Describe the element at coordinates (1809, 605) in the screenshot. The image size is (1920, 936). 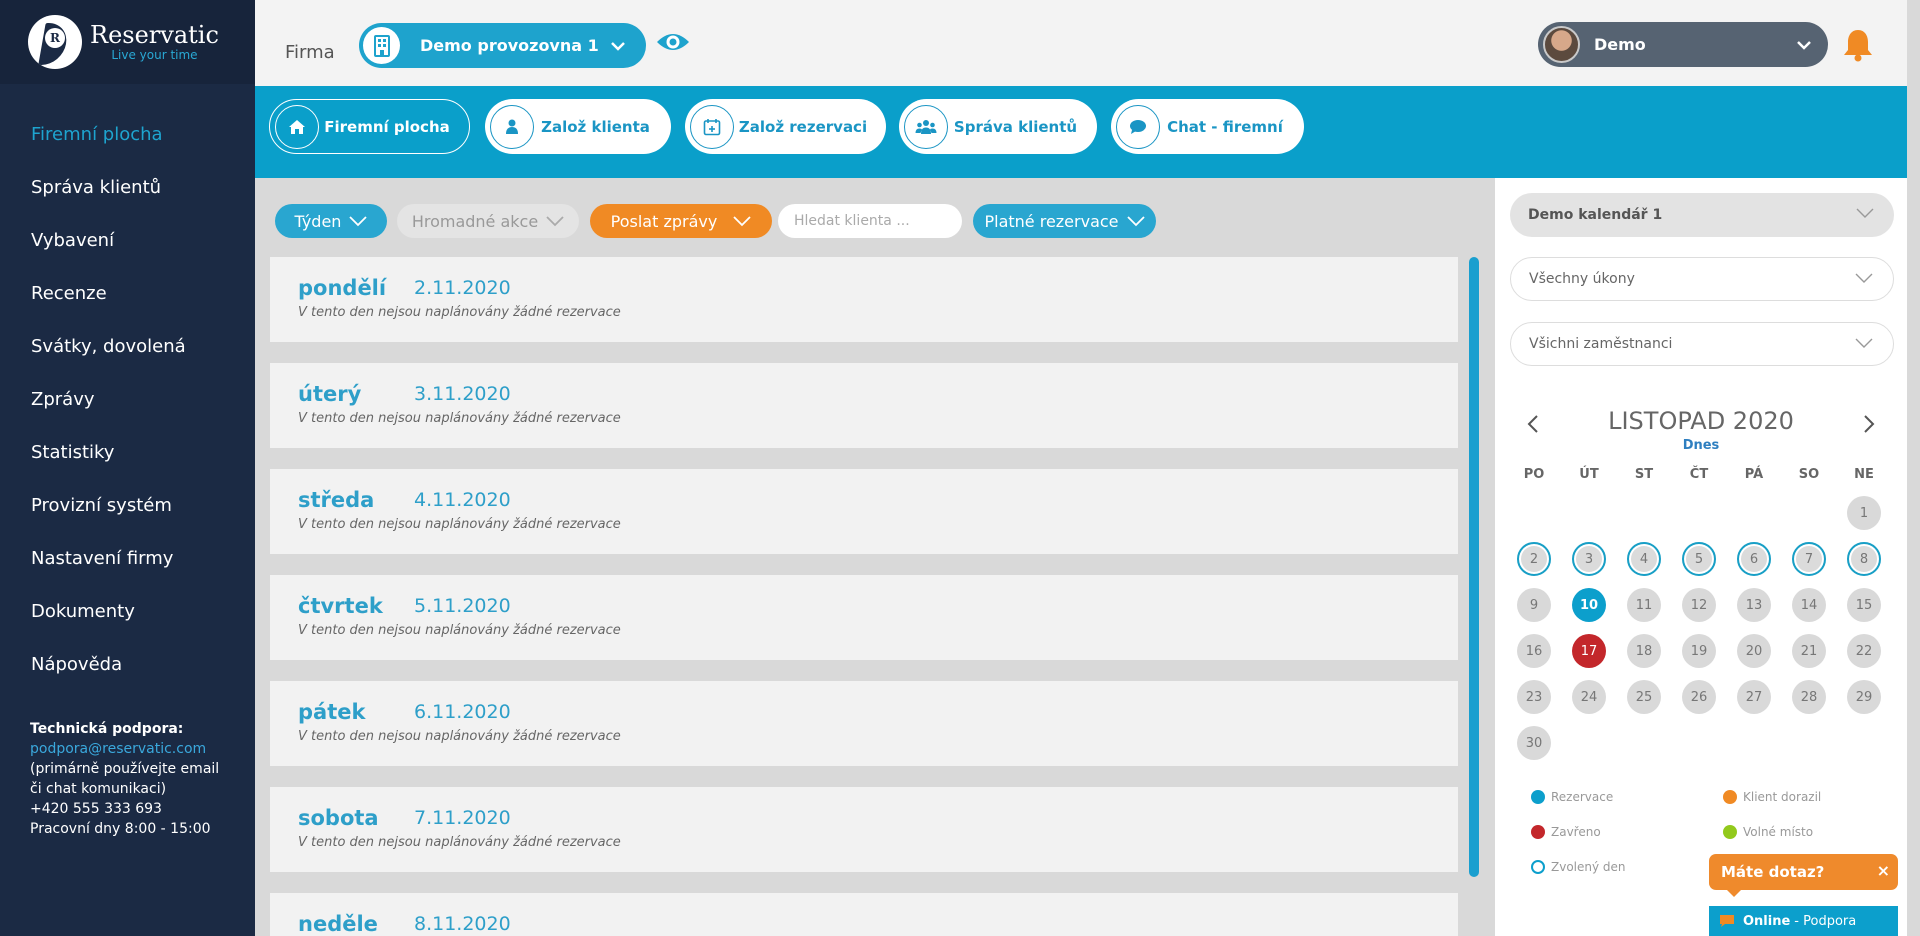
I see `calendar-day: 14` at that location.